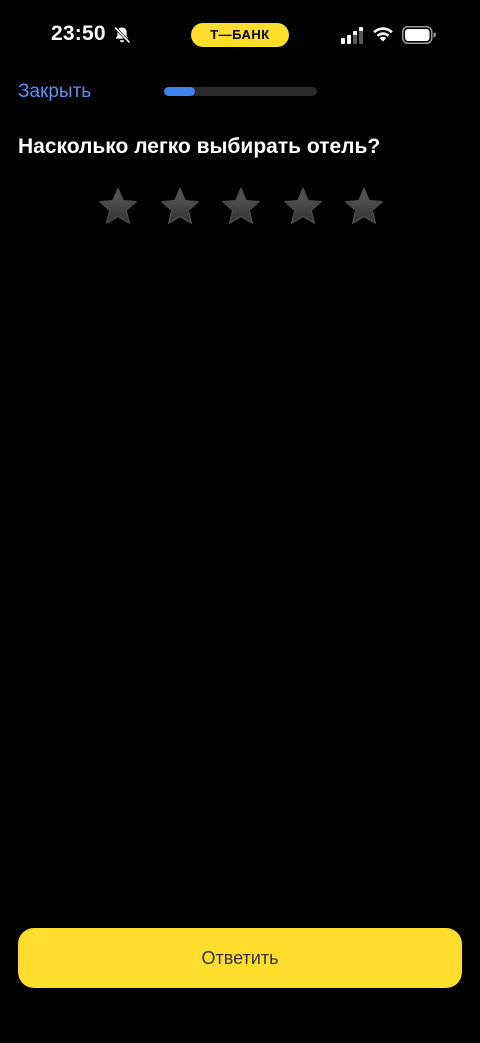  I want to click on close-button: Закрыть, so click(54, 92).